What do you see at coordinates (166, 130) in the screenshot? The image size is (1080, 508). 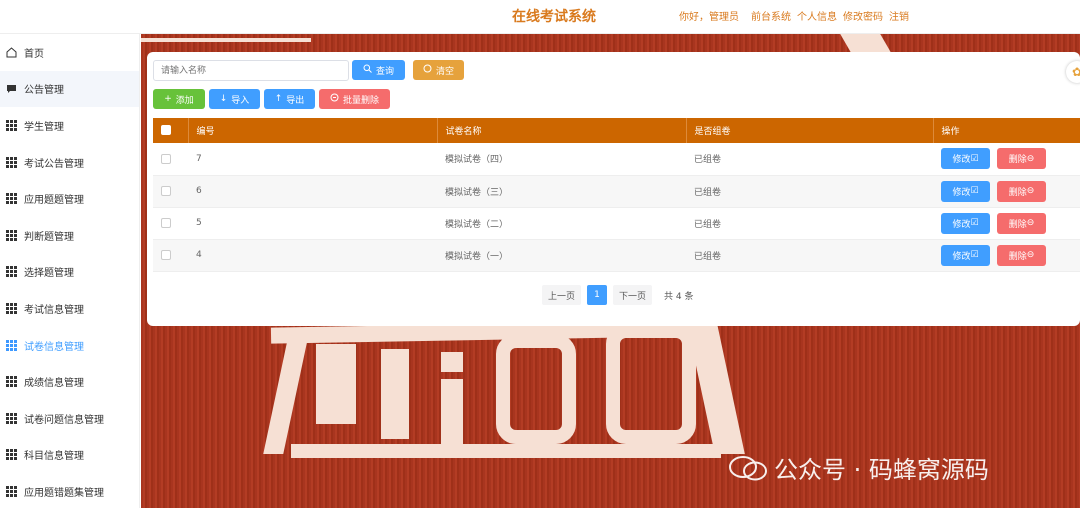 I see `select-all-checkbox` at bounding box center [166, 130].